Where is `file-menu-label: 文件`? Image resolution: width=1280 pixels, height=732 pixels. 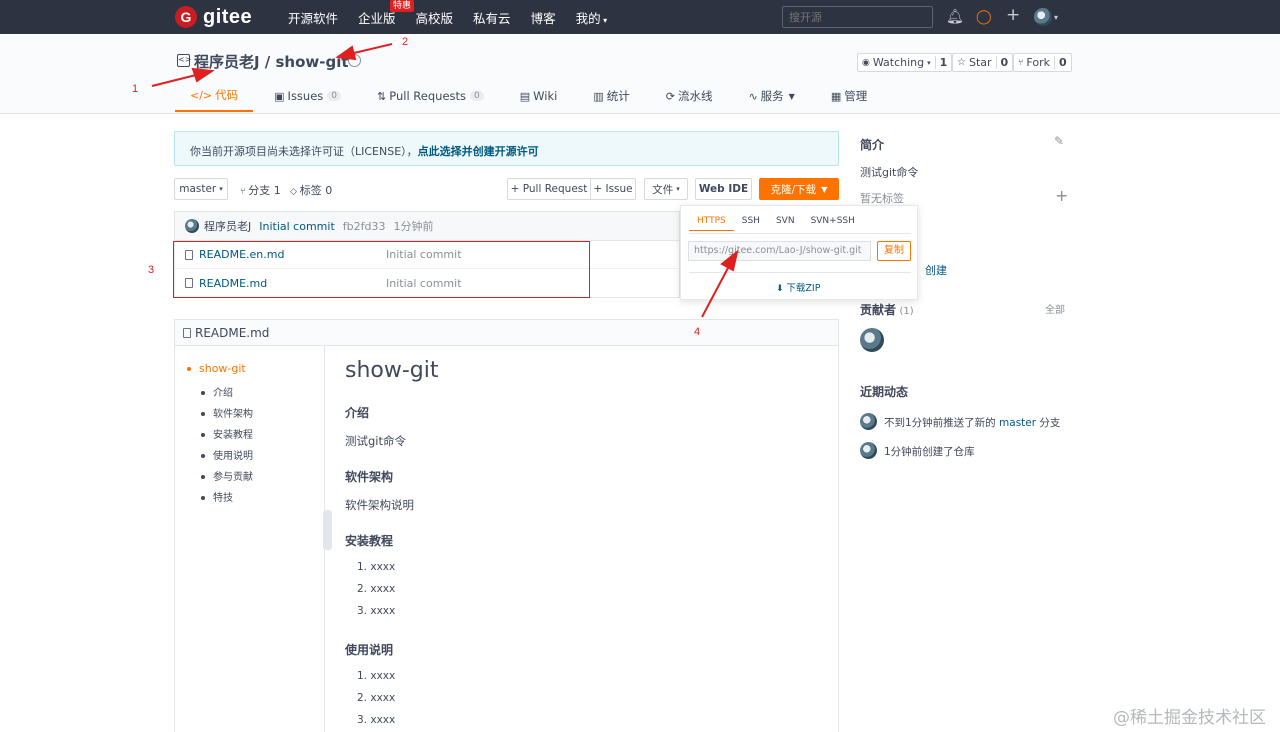 file-menu-label: 文件 is located at coordinates (663, 189).